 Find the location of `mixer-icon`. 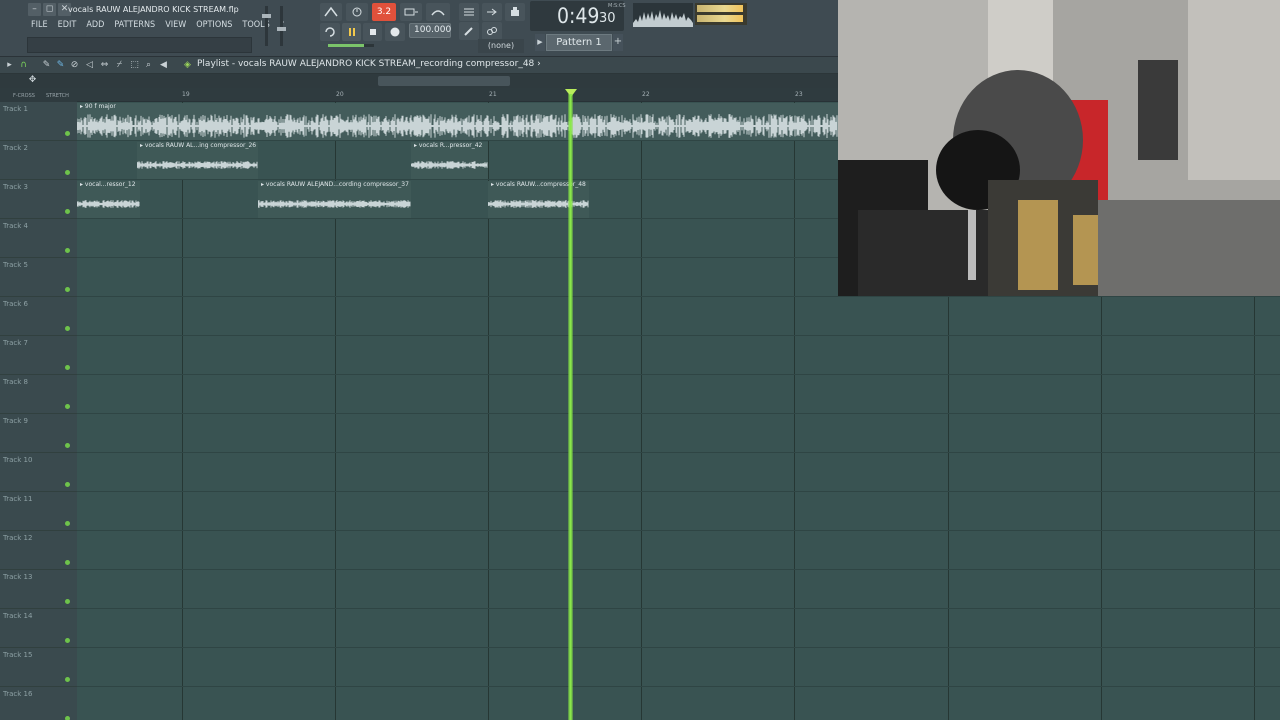

mixer-icon is located at coordinates (515, 12).